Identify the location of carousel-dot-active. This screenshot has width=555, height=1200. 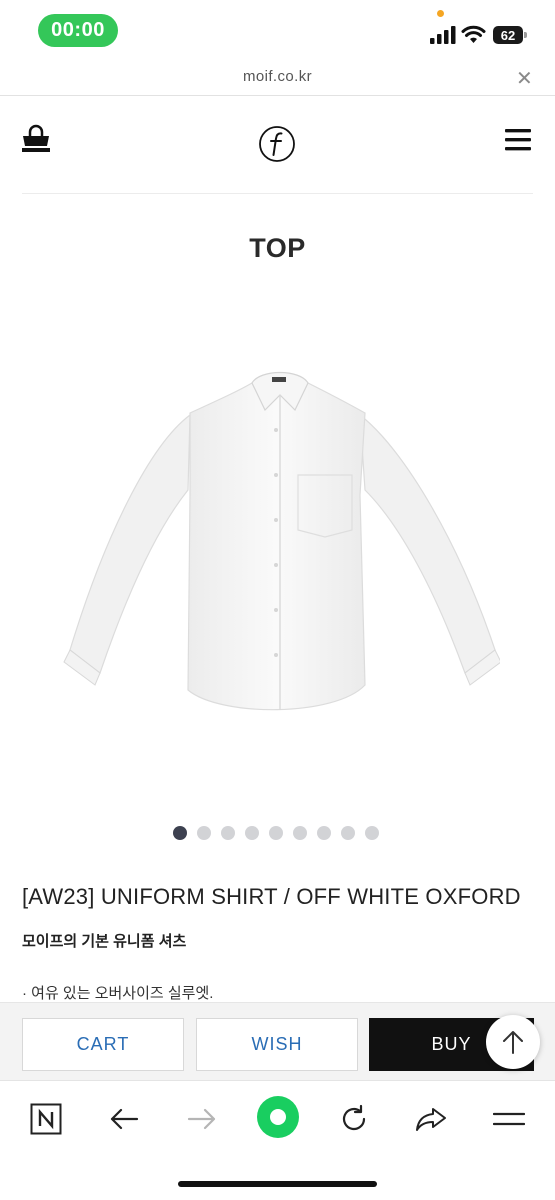
(180, 833).